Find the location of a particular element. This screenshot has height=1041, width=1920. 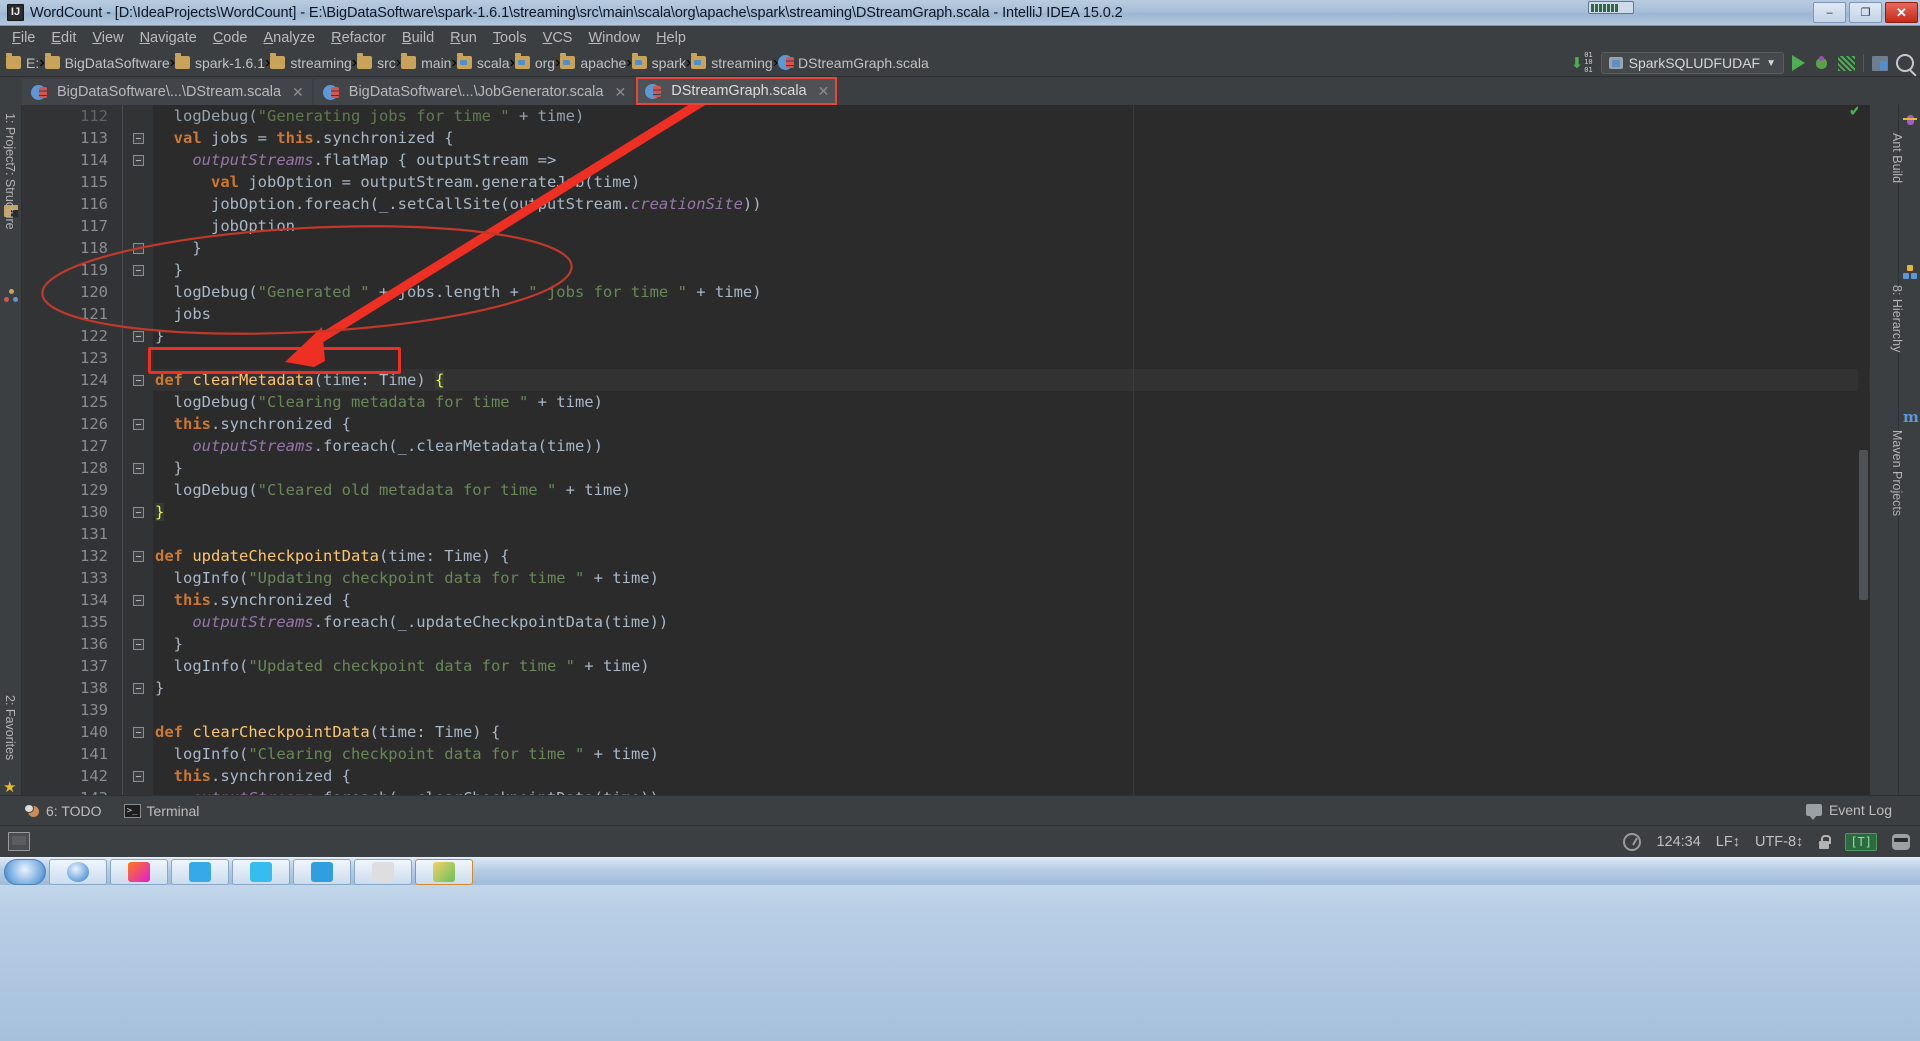

tab-label: BigDataSoftware\...\JobGenerator.scala is located at coordinates (476, 92).